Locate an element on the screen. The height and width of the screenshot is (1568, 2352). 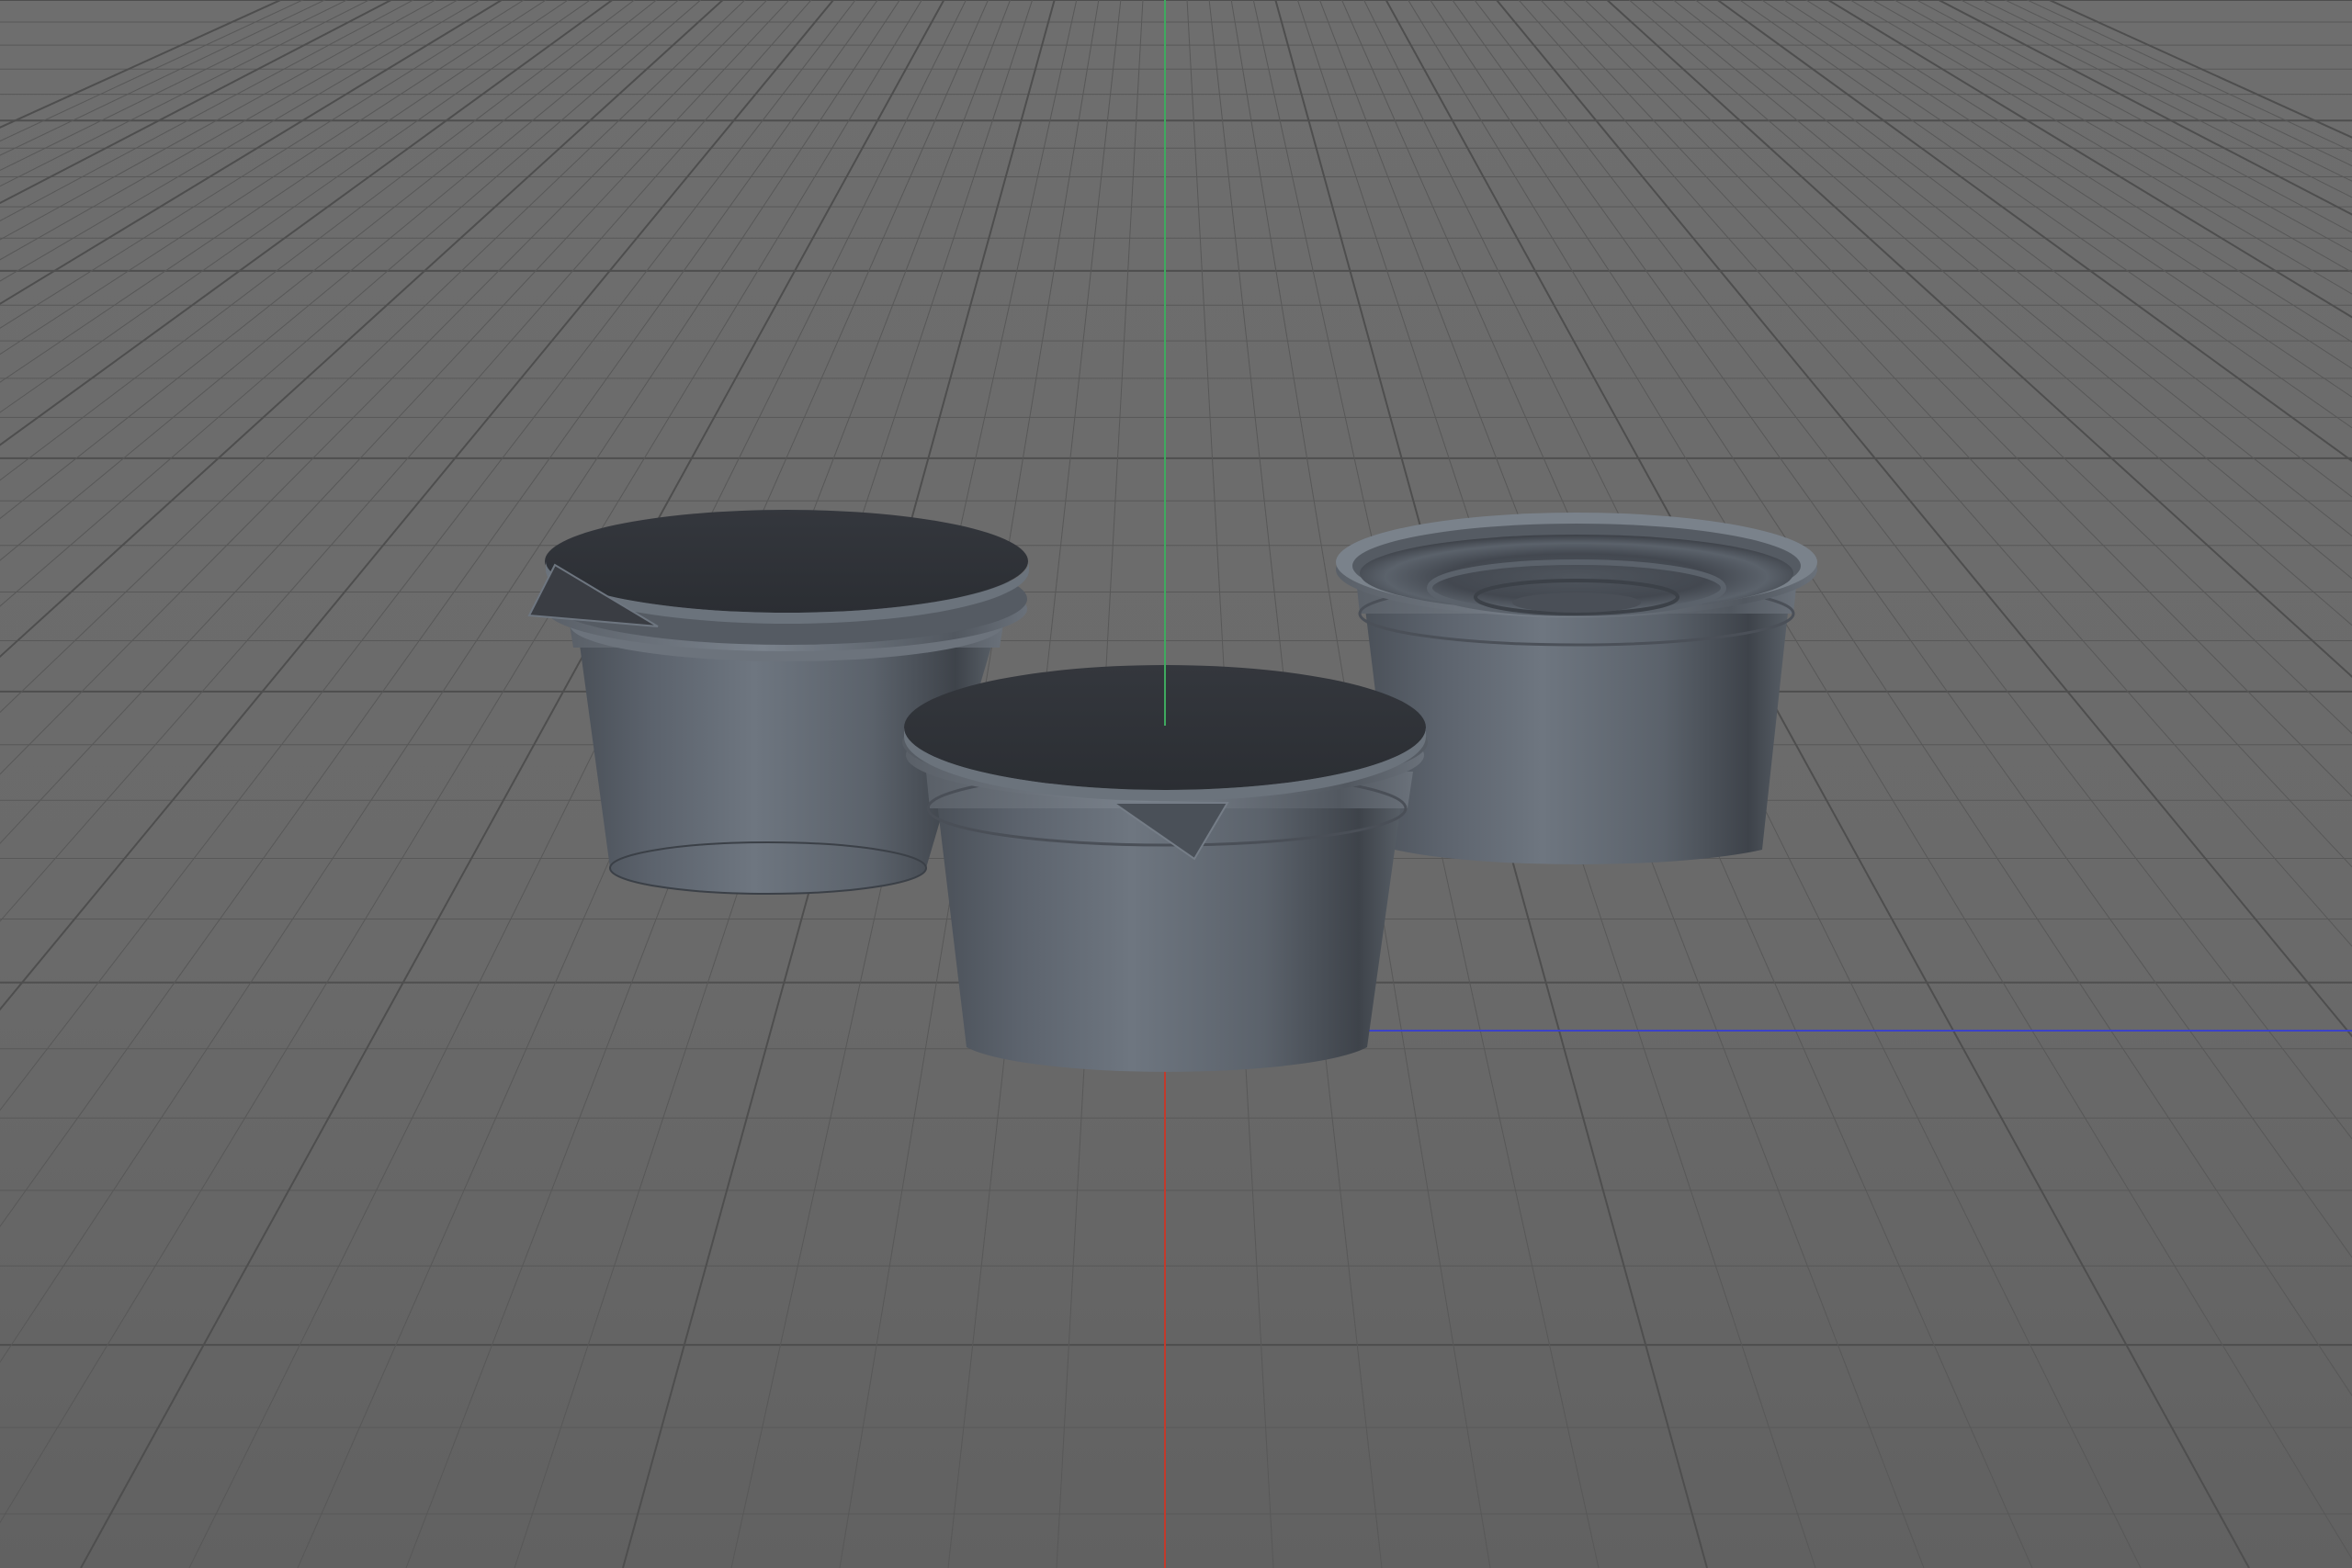
cup-front is located at coordinates (1165, 867).